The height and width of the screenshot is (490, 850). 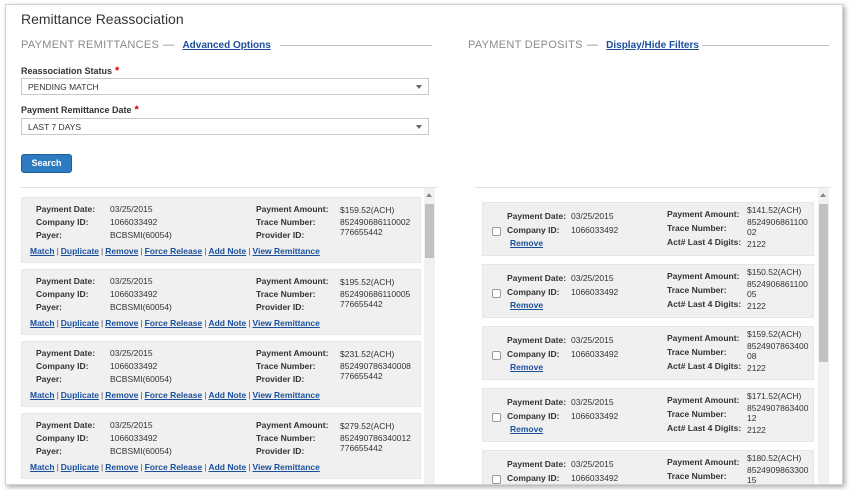 What do you see at coordinates (225, 86) in the screenshot?
I see `reassociation-status-select: PENDING MATCH` at bounding box center [225, 86].